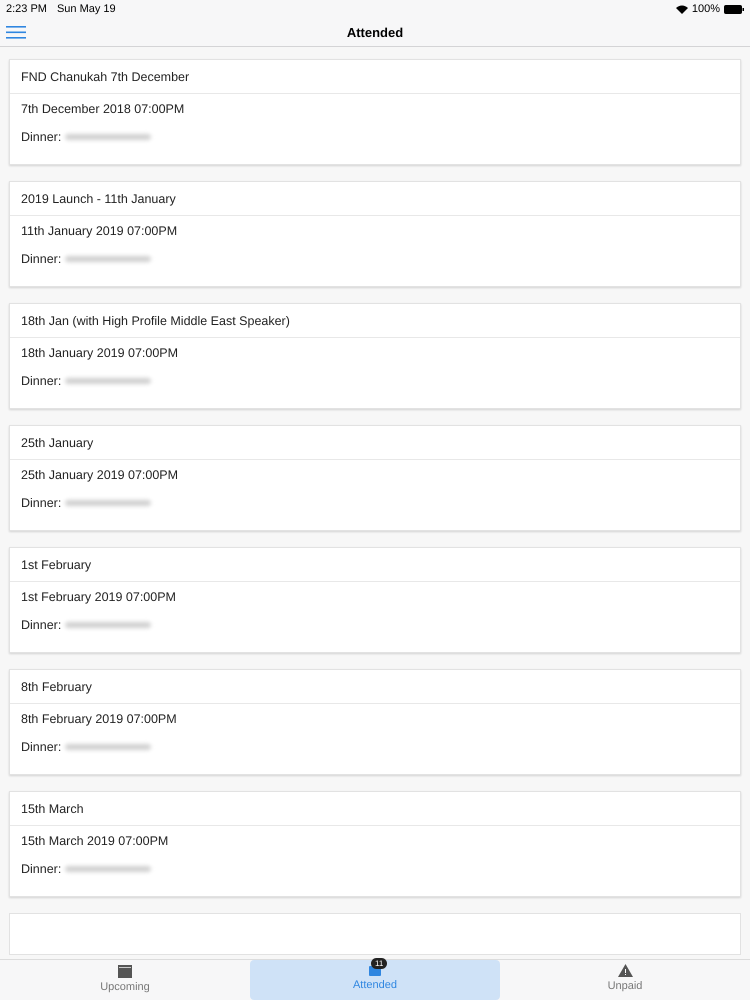  What do you see at coordinates (375, 687) in the screenshot?
I see `event-title: 8th February` at bounding box center [375, 687].